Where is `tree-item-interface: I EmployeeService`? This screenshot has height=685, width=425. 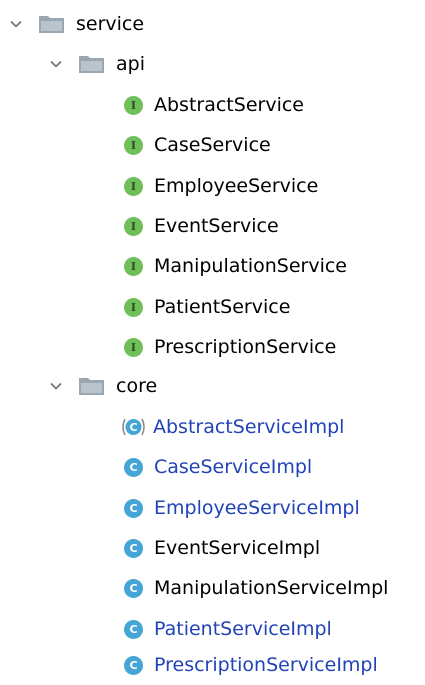
tree-item-interface: I EmployeeService is located at coordinates (221, 186).